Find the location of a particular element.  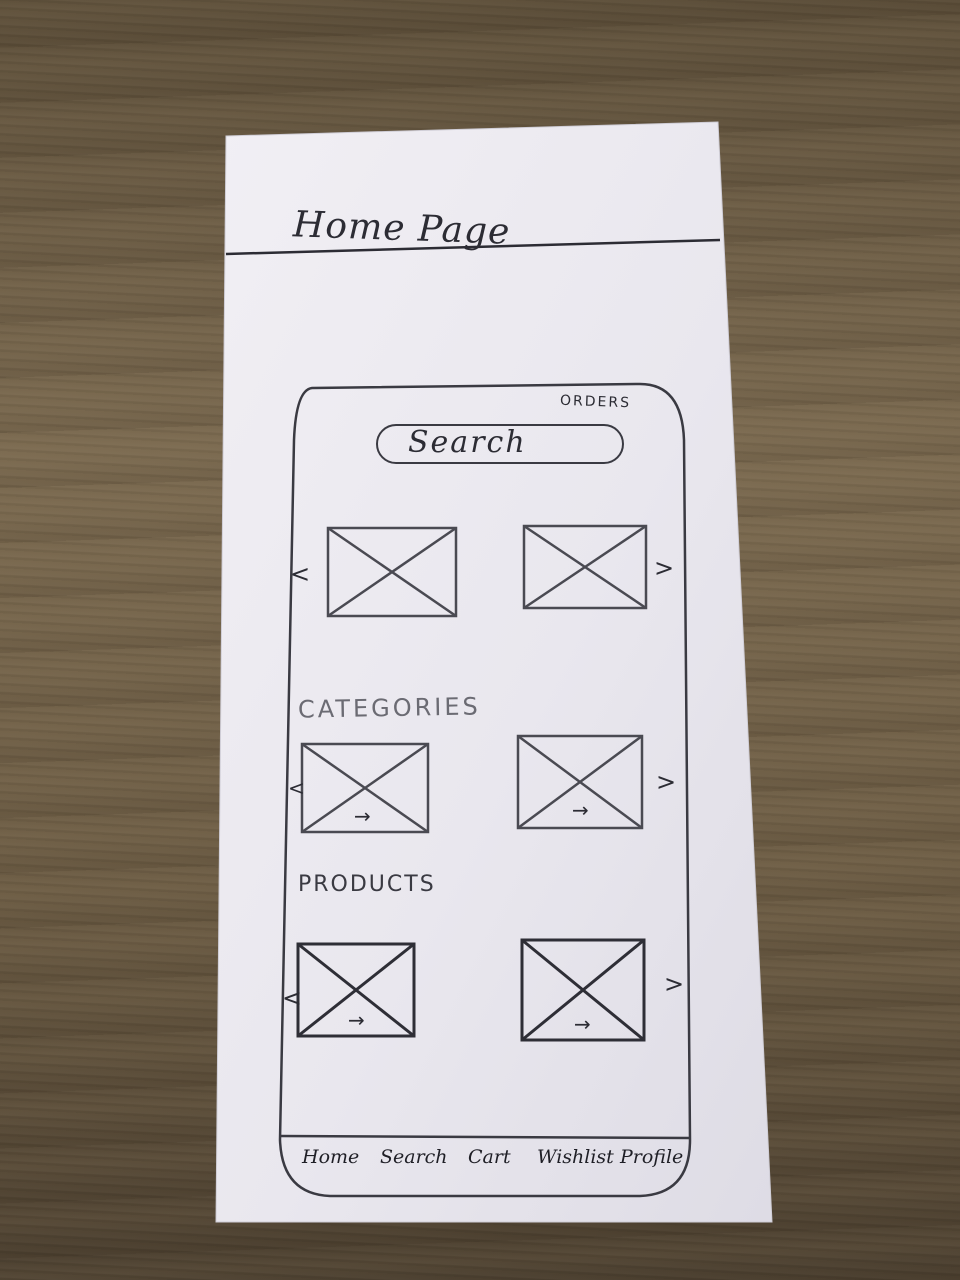

products-next-arrow: > is located at coordinates (674, 984).